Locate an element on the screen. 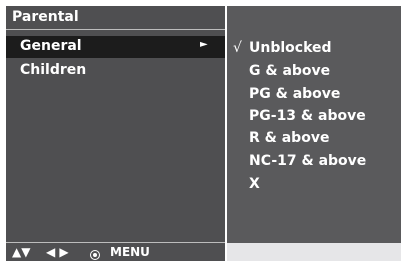 Image resolution: width=404 pixels, height=262 pixels. option-pg13-and-above: PG-13 & above is located at coordinates (314, 117).